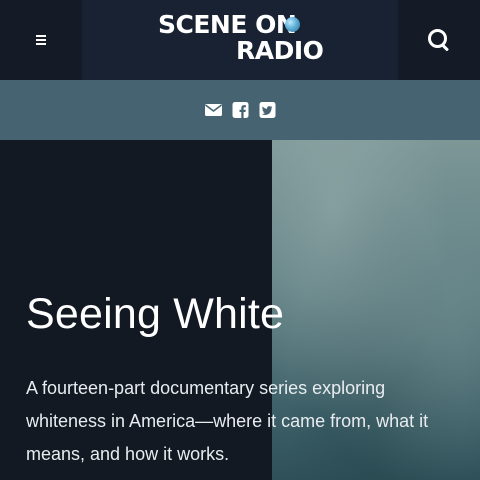  I want to click on page-title: Seeing White, so click(155, 314).